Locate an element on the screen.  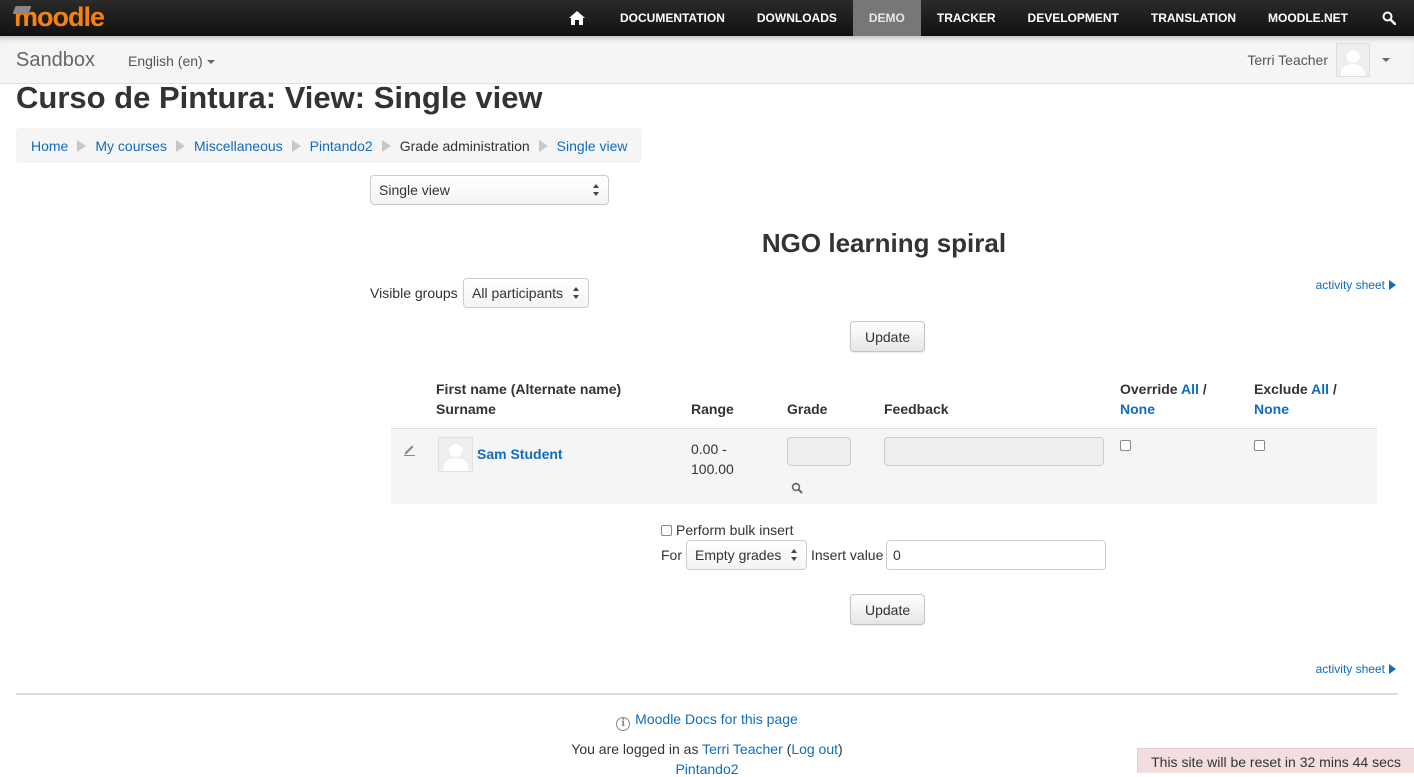
breadcrumb-course: Pintando2 is located at coordinates (341, 146).